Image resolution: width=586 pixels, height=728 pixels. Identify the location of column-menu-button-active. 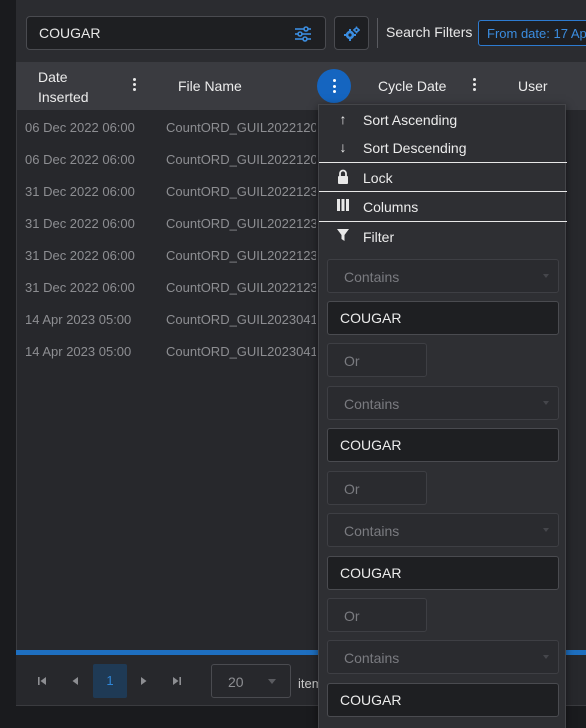
(334, 86).